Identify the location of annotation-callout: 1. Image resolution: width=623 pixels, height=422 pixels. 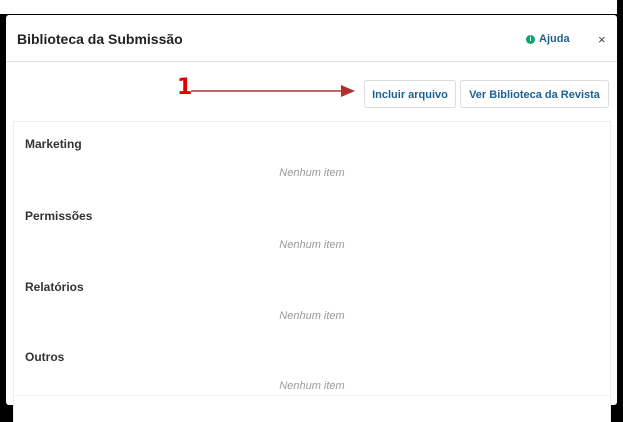
(267, 90).